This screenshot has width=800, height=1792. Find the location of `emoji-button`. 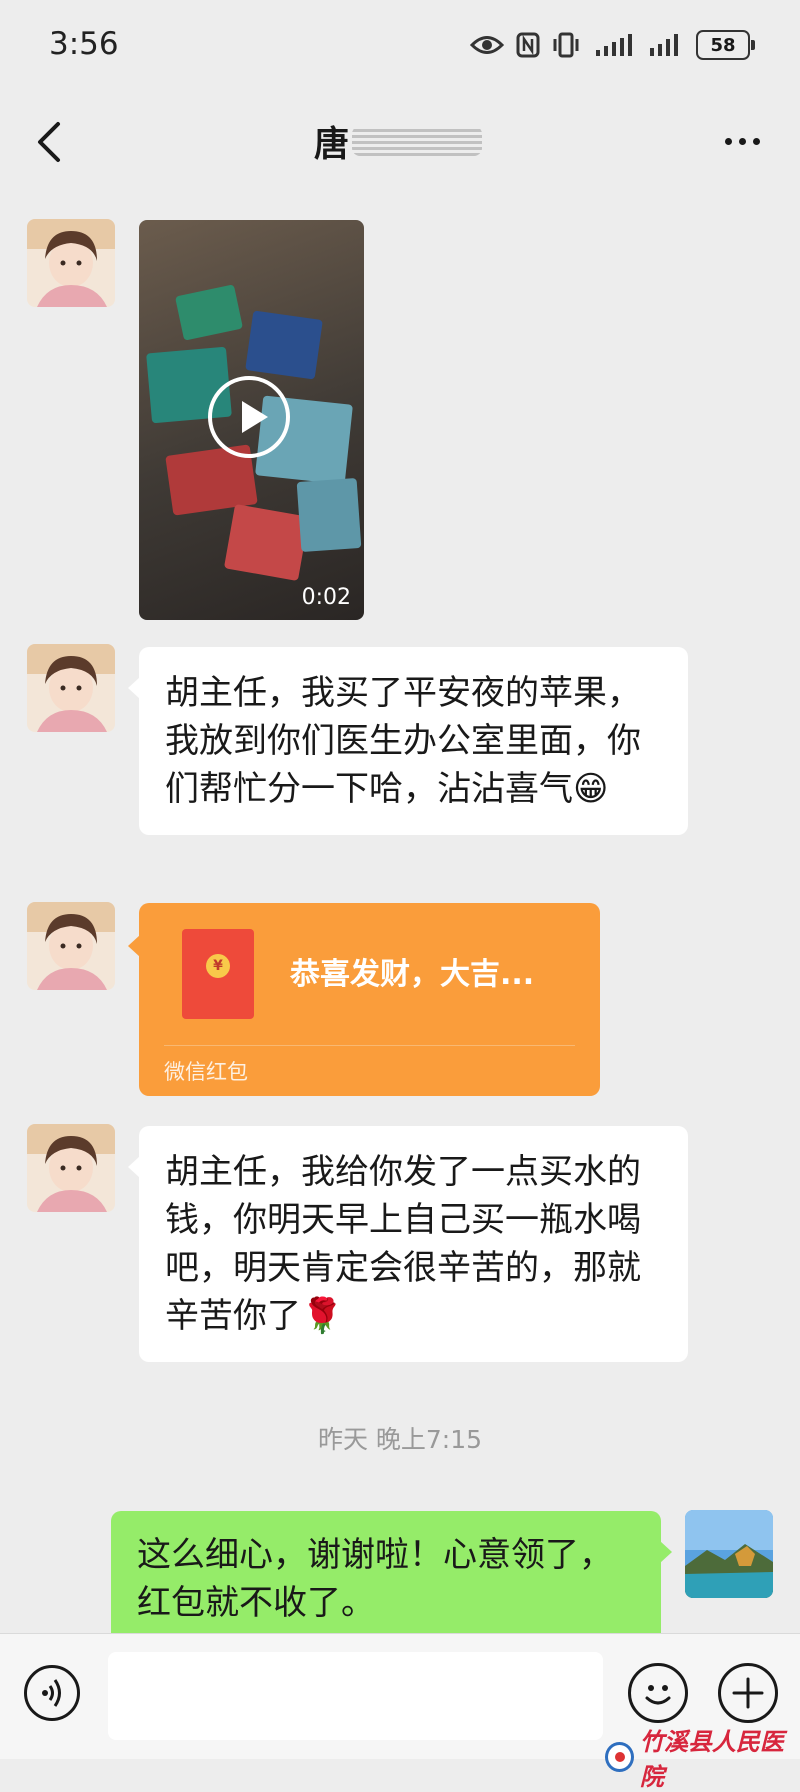

emoji-button is located at coordinates (658, 1693).